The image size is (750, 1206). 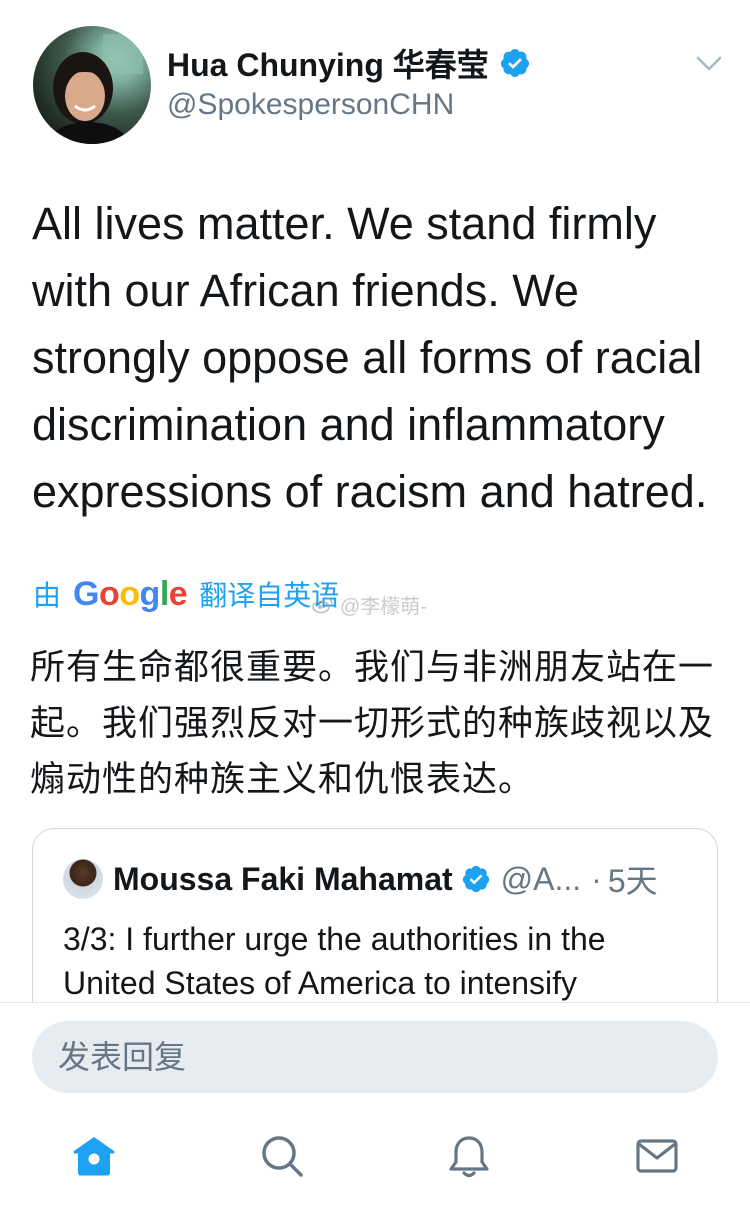 What do you see at coordinates (375, 1057) in the screenshot?
I see `reply-input` at bounding box center [375, 1057].